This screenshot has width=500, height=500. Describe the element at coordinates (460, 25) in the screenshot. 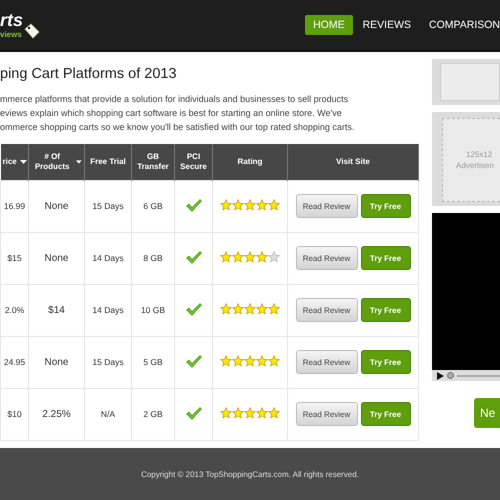

I see `nav-link: COMPARISON` at that location.